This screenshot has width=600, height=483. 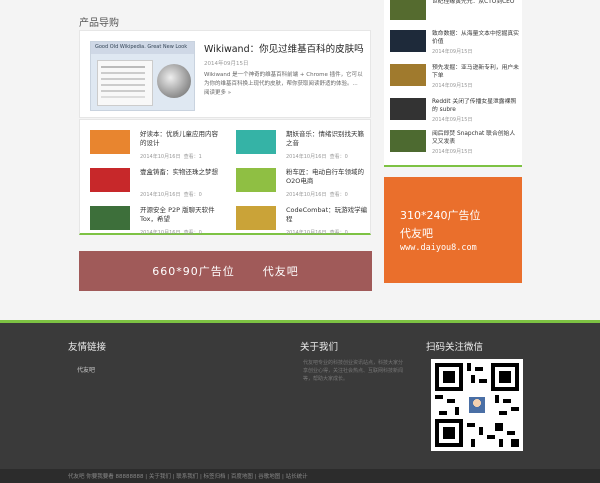 I want to click on sidebar-item: 阅后即焚 Snapchat 联合创始人又又发表 2014年09月15日, so click(x=455, y=146).